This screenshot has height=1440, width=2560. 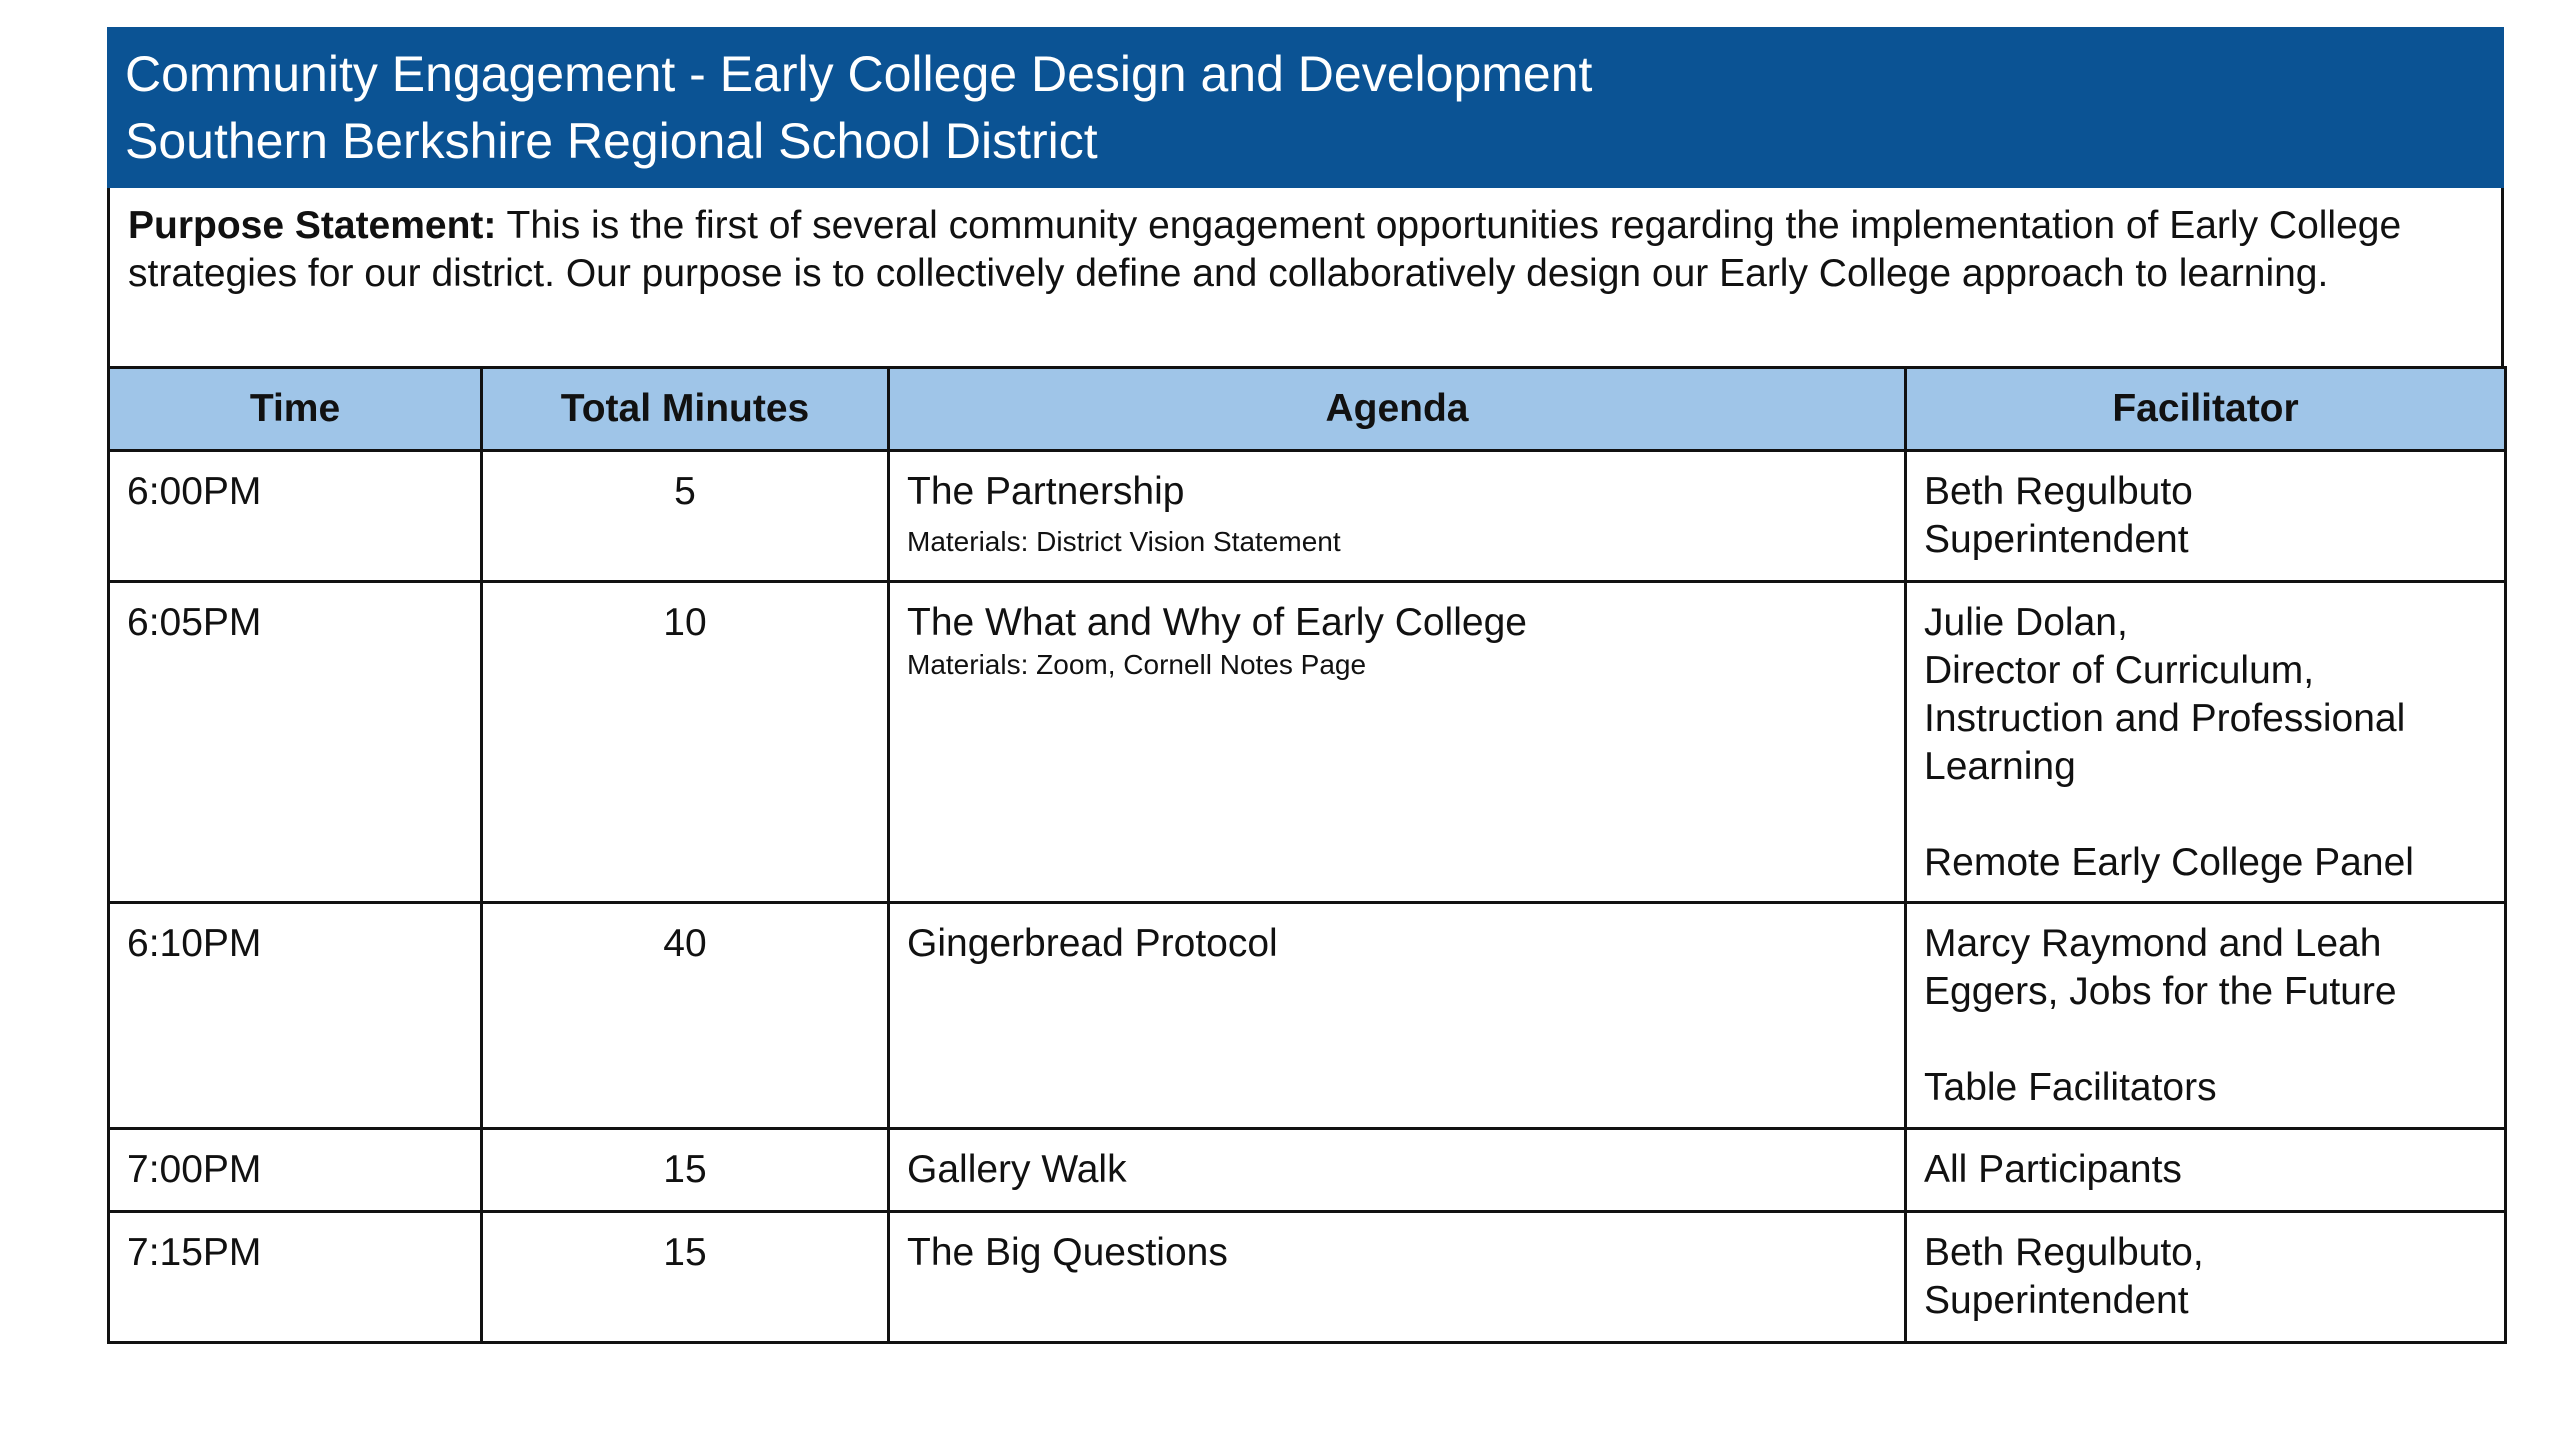 I want to click on time-cell: 7:00PM, so click(x=295, y=1170).